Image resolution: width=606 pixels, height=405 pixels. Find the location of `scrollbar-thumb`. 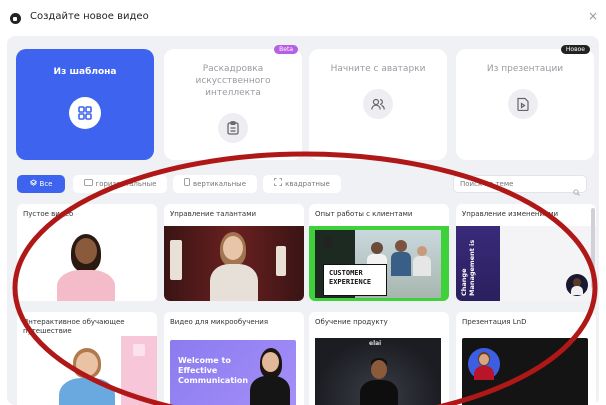

scrollbar-thumb is located at coordinates (593, 248).